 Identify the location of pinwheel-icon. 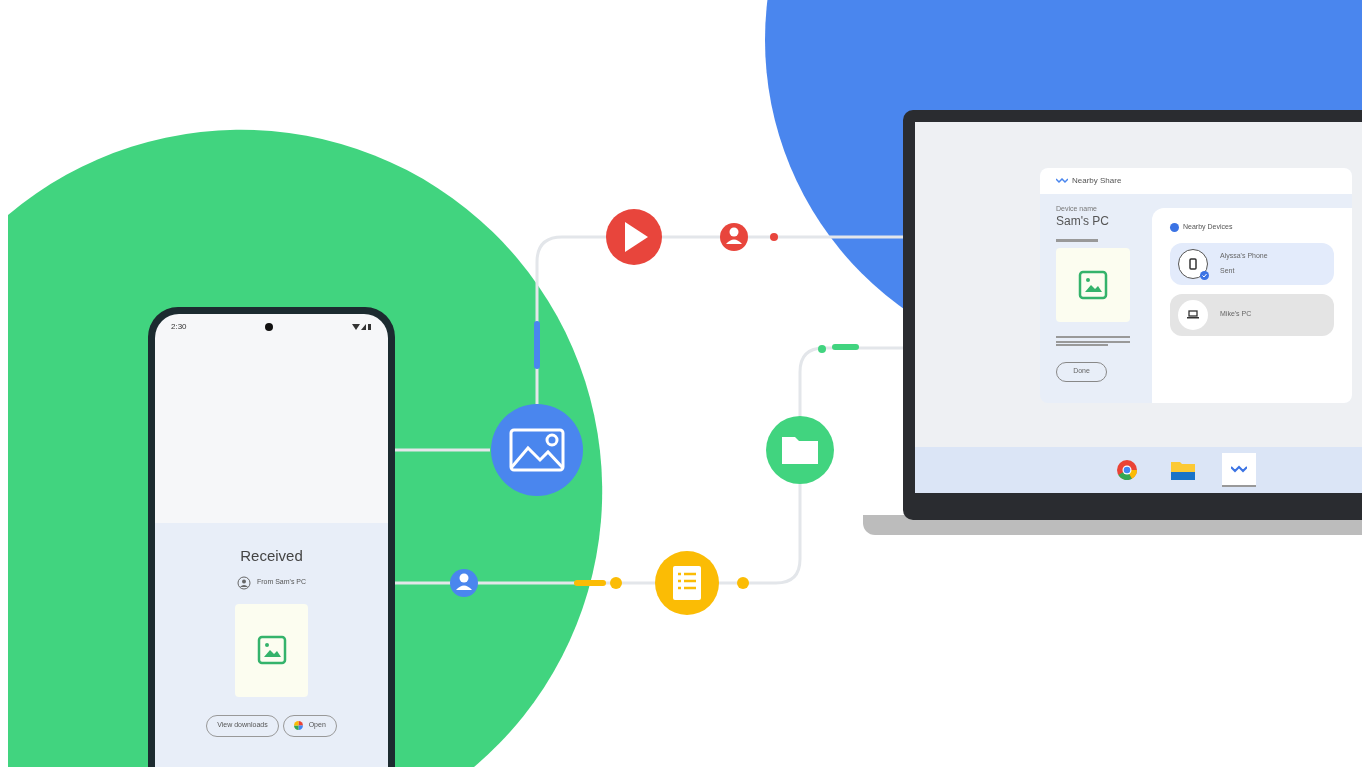
(298, 725).